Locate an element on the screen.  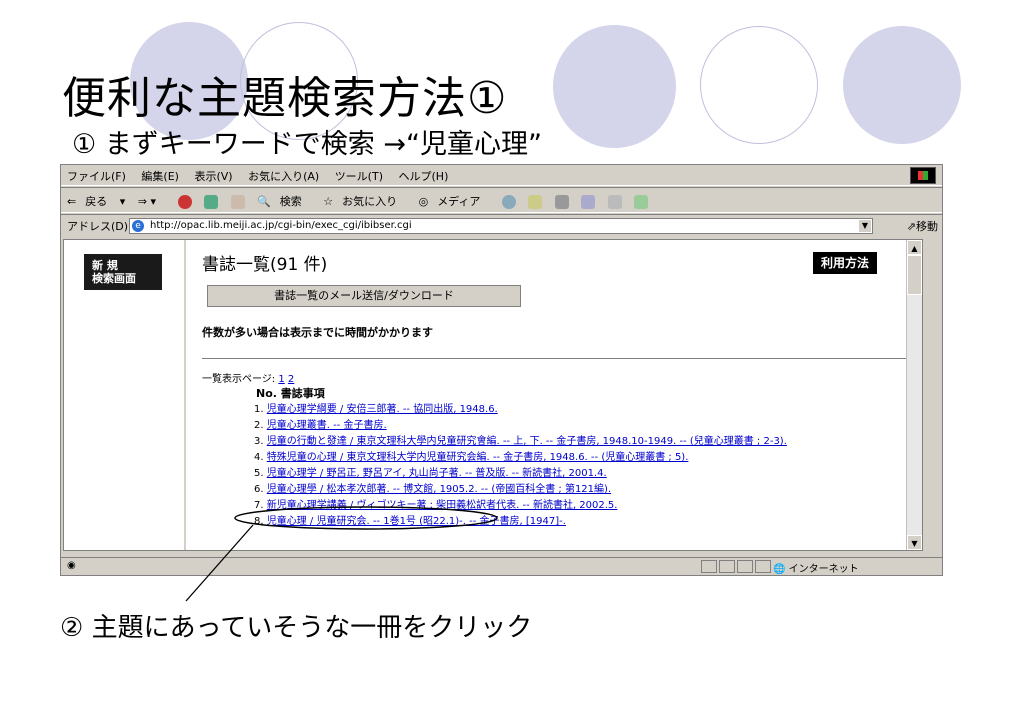
item-number: 3. is located at coordinates (259, 441).